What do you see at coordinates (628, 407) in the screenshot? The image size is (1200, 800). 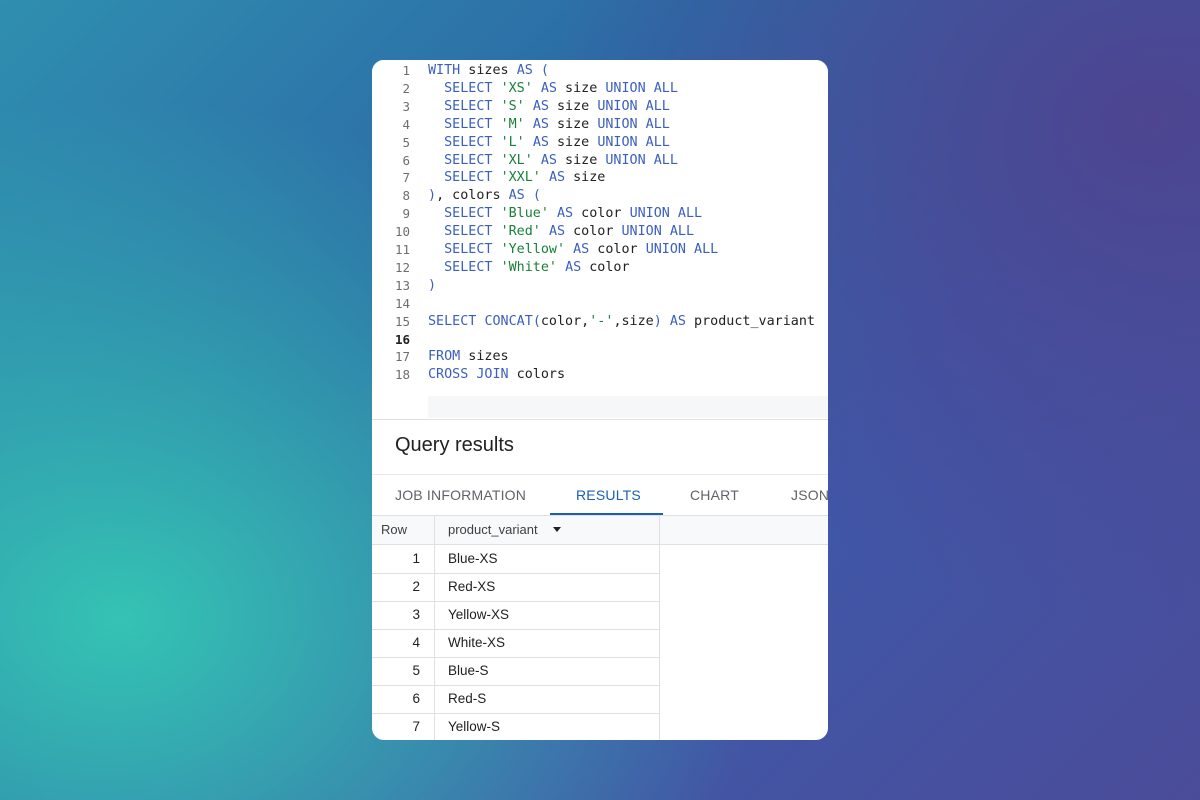 I see `editor-bottom-bar` at bounding box center [628, 407].